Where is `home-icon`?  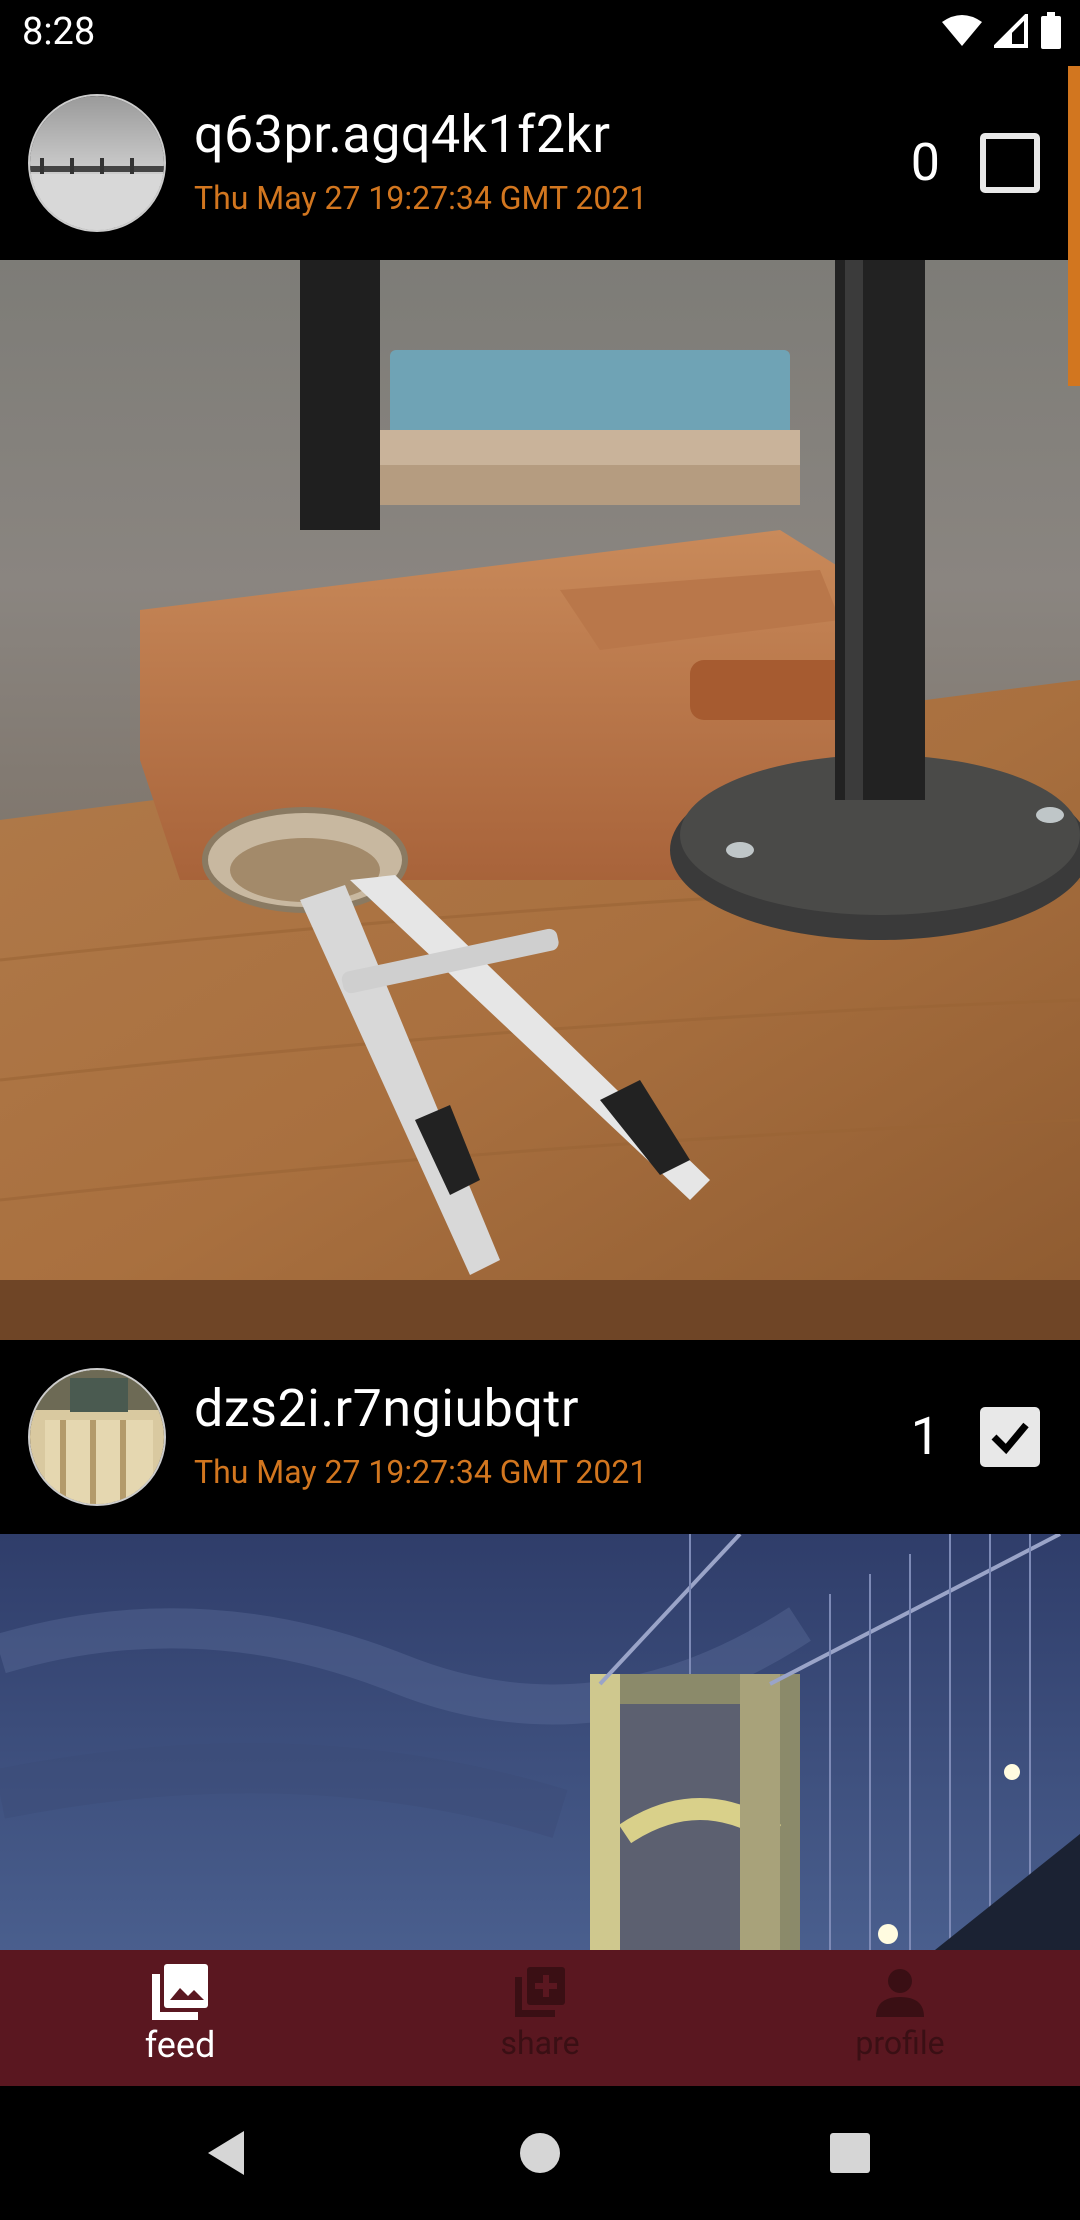 home-icon is located at coordinates (540, 2153).